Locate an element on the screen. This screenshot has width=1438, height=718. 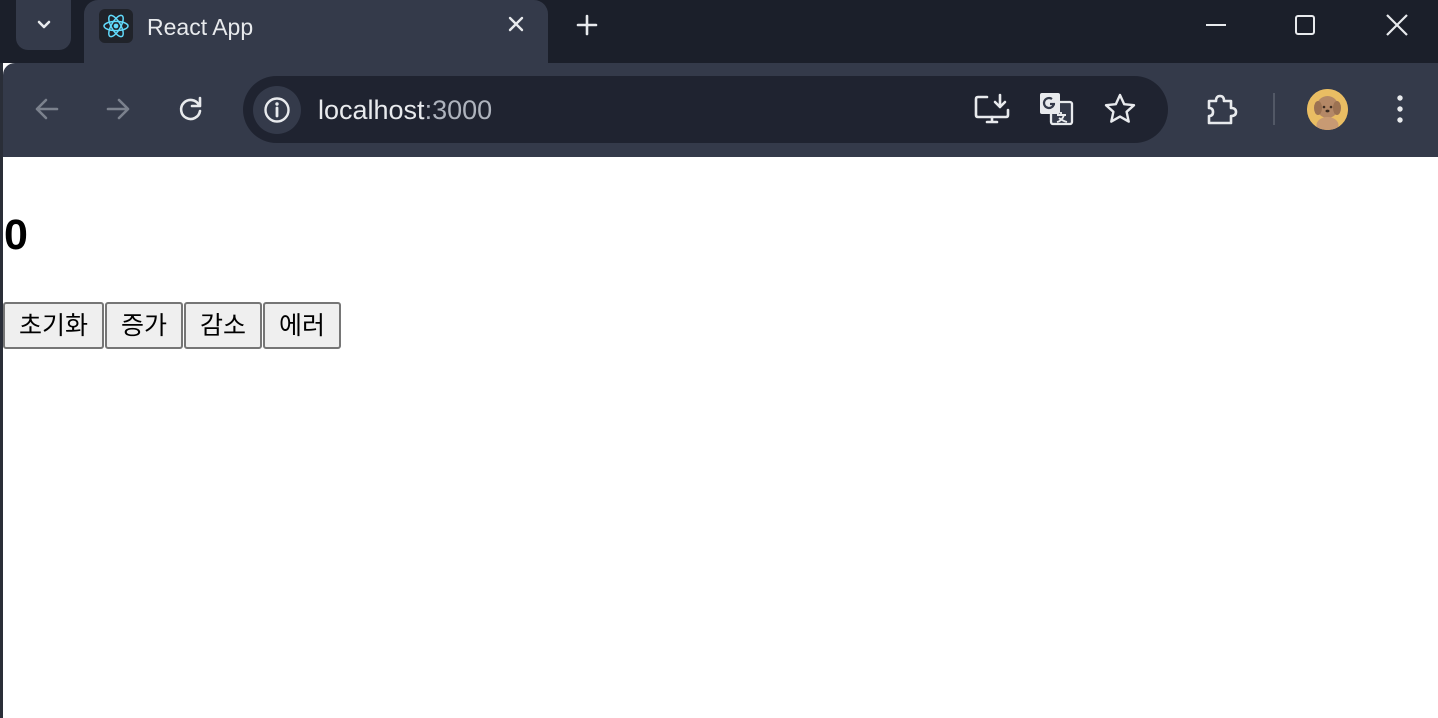
bookmark-button is located at coordinates (1120, 109).